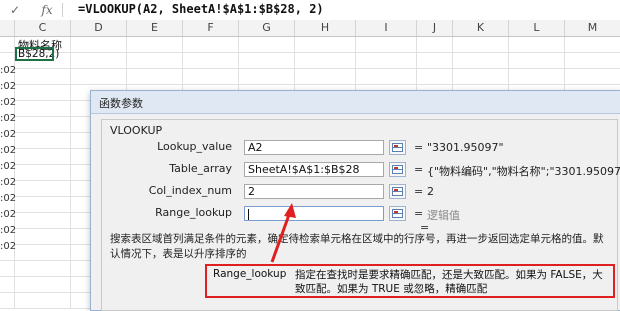 This screenshot has height=311, width=620. What do you see at coordinates (34, 54) in the screenshot?
I see `active-cell-outline` at bounding box center [34, 54].